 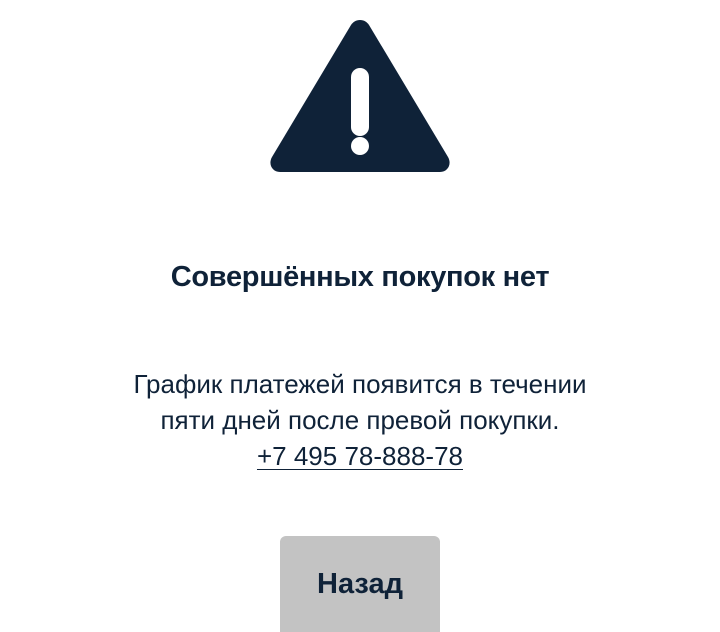 What do you see at coordinates (360, 384) in the screenshot?
I see `message-line-1: График платежей появится в течении` at bounding box center [360, 384].